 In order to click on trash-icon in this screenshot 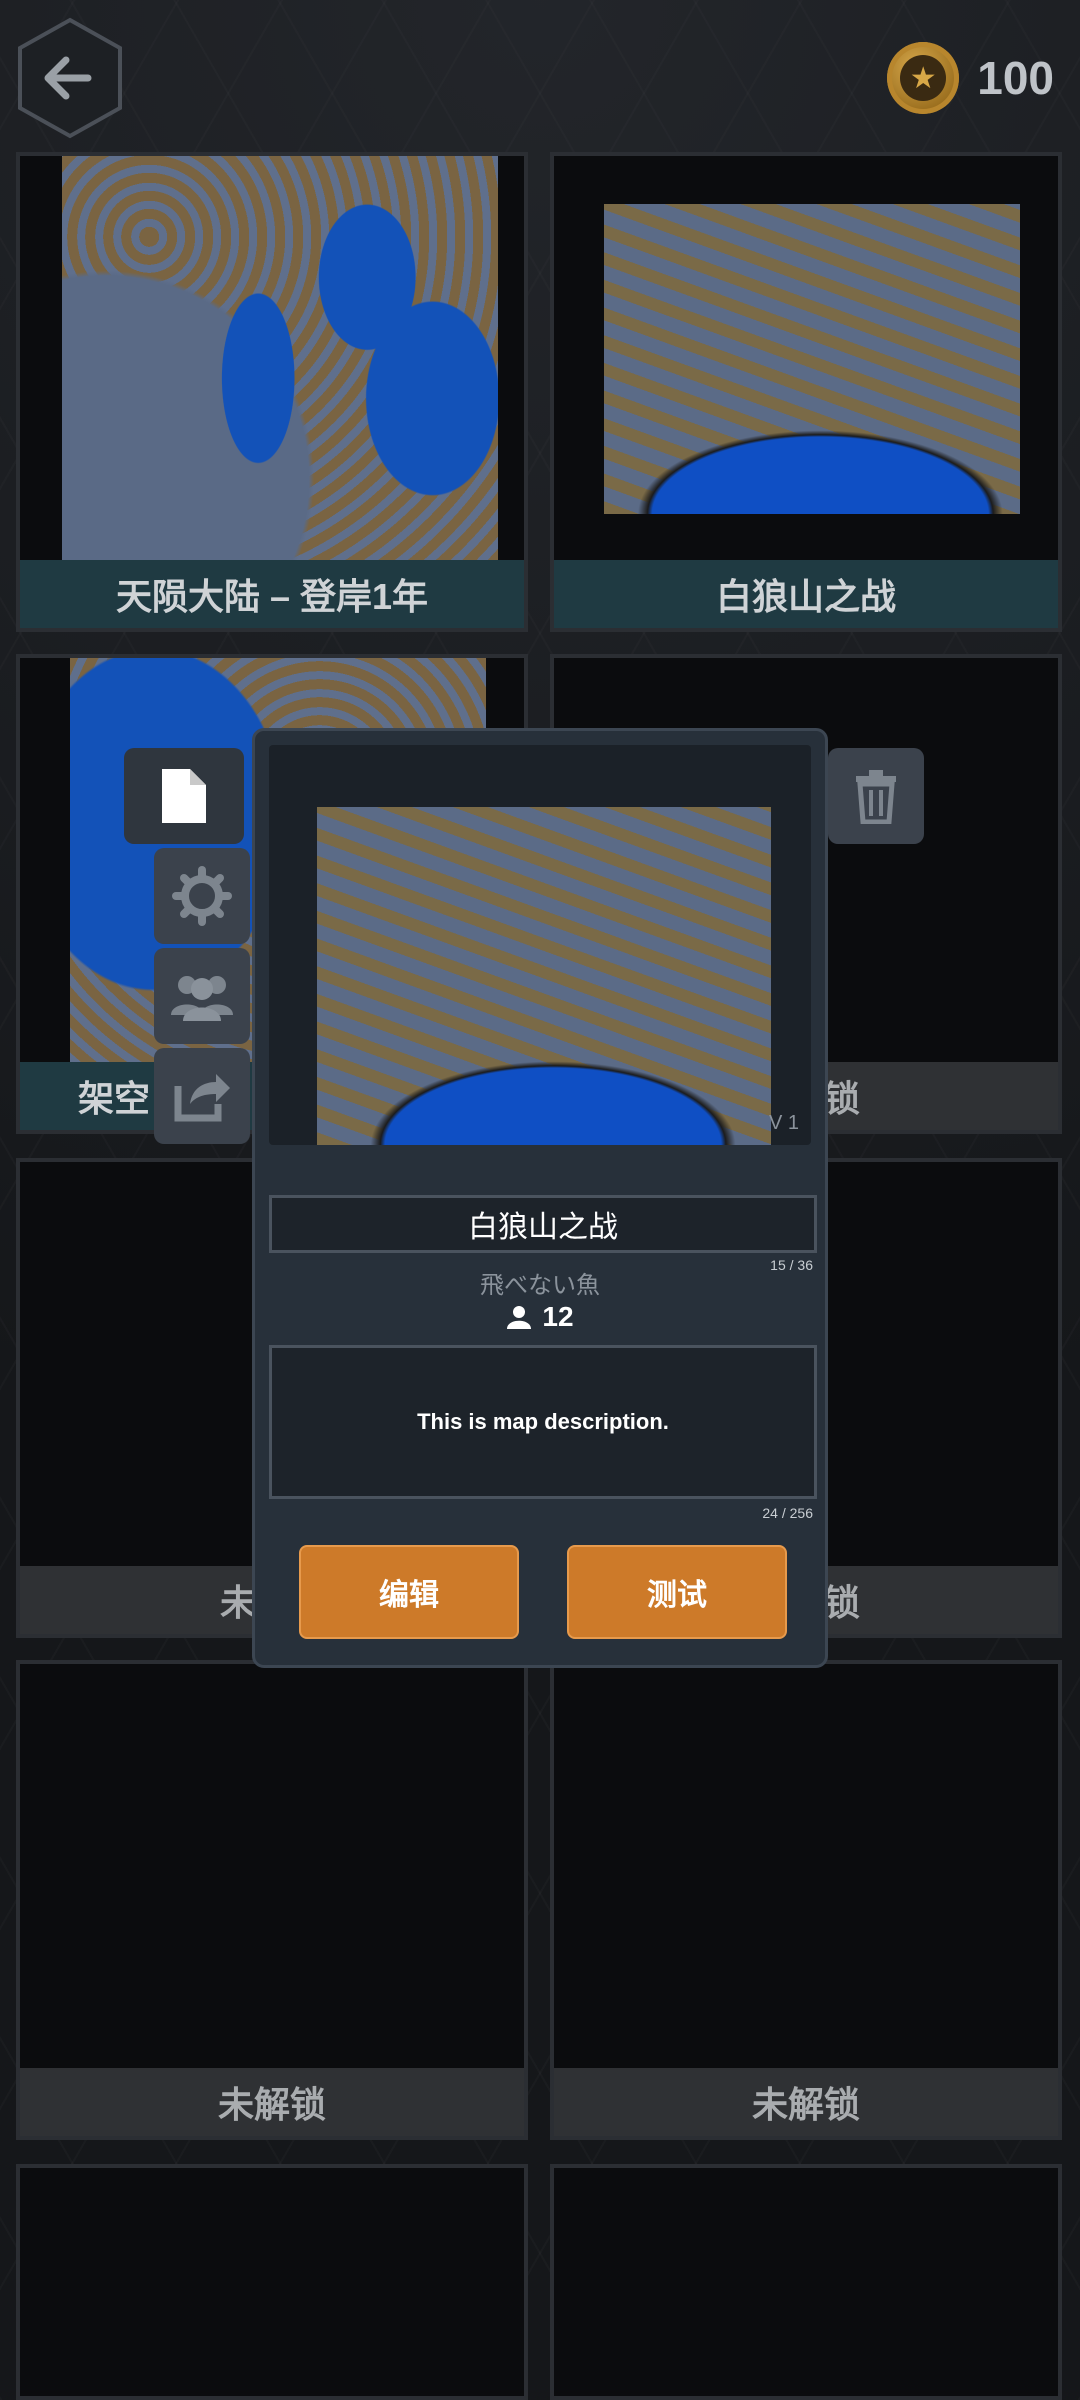, I will do `click(876, 797)`.